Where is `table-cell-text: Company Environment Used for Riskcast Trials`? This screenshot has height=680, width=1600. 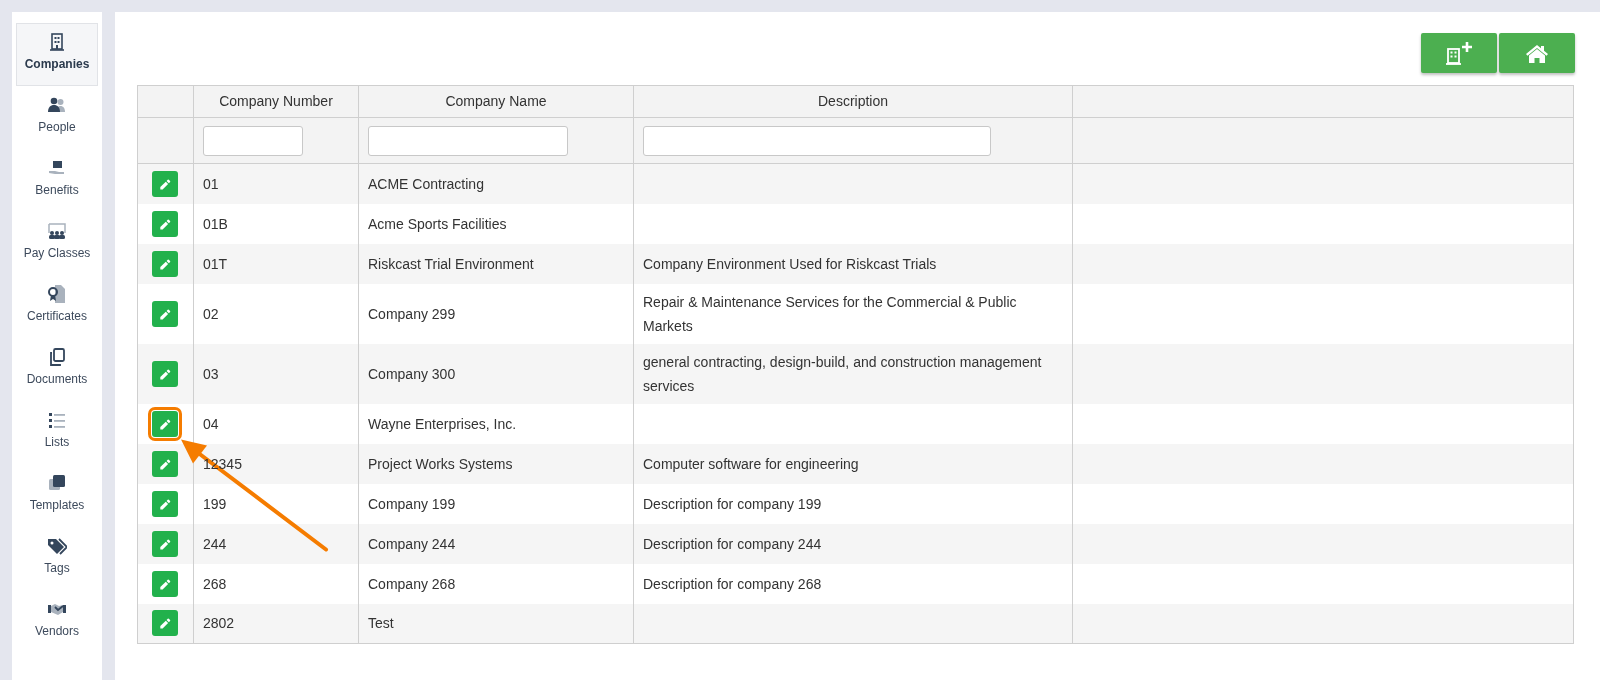
table-cell-text: Company Environment Used for Riskcast Trials is located at coordinates (790, 264).